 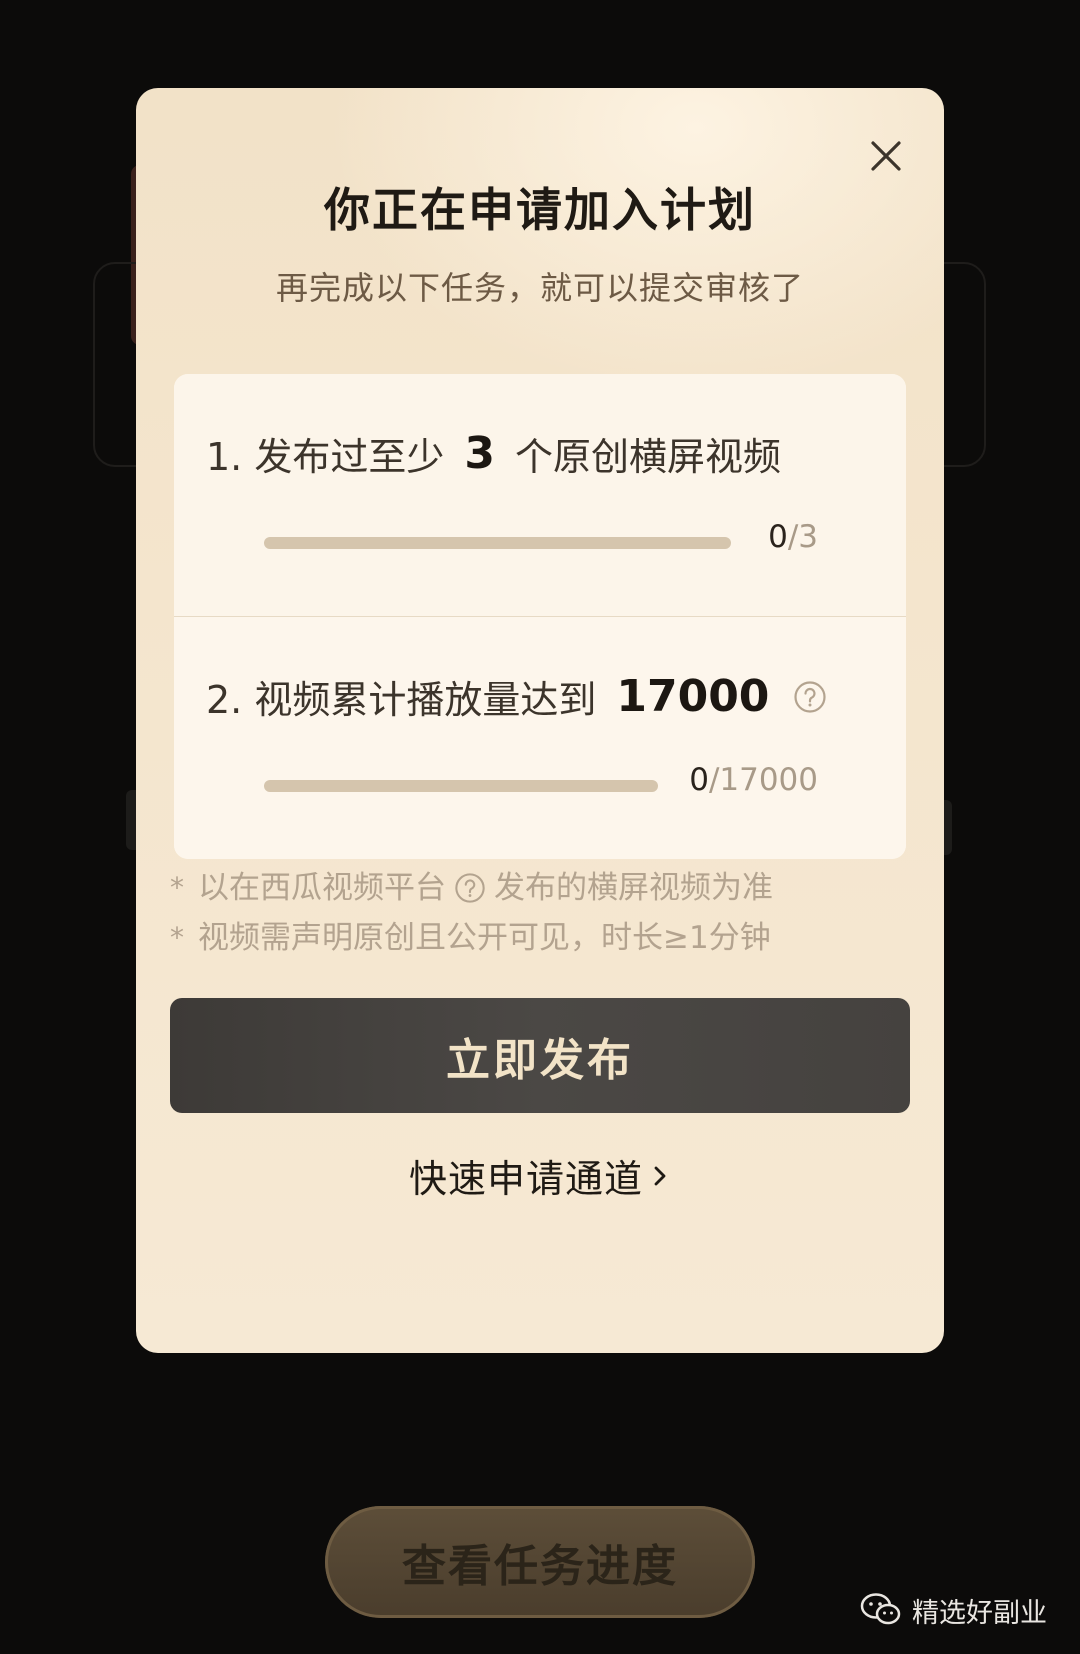 I want to click on watermark: 精选好副业, so click(x=953, y=1610).